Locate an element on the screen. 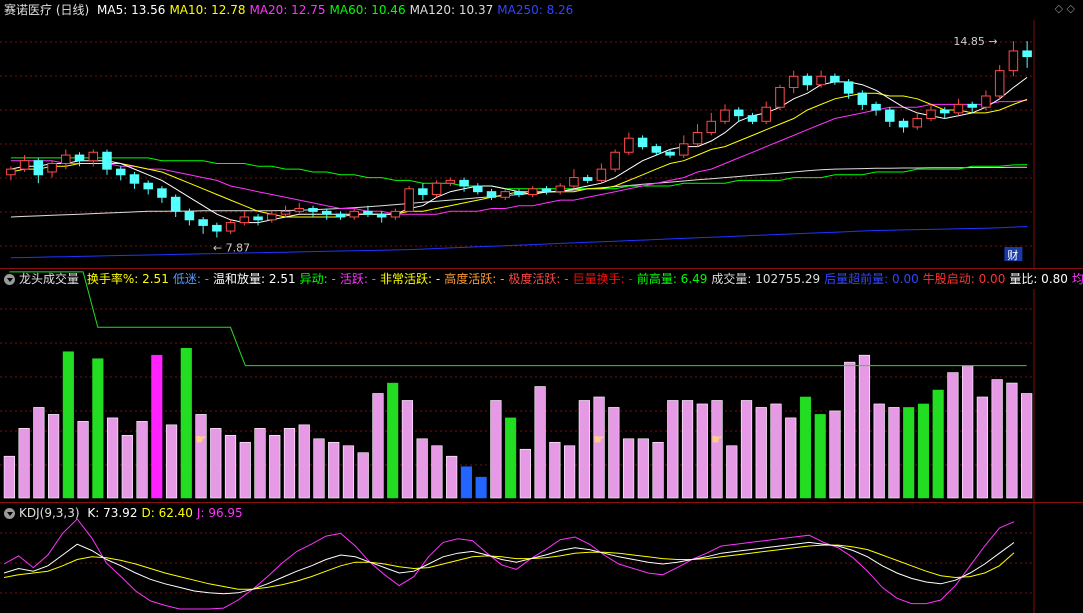 The height and width of the screenshot is (613, 1083). low-price-label: ← 7.87 is located at coordinates (231, 248).